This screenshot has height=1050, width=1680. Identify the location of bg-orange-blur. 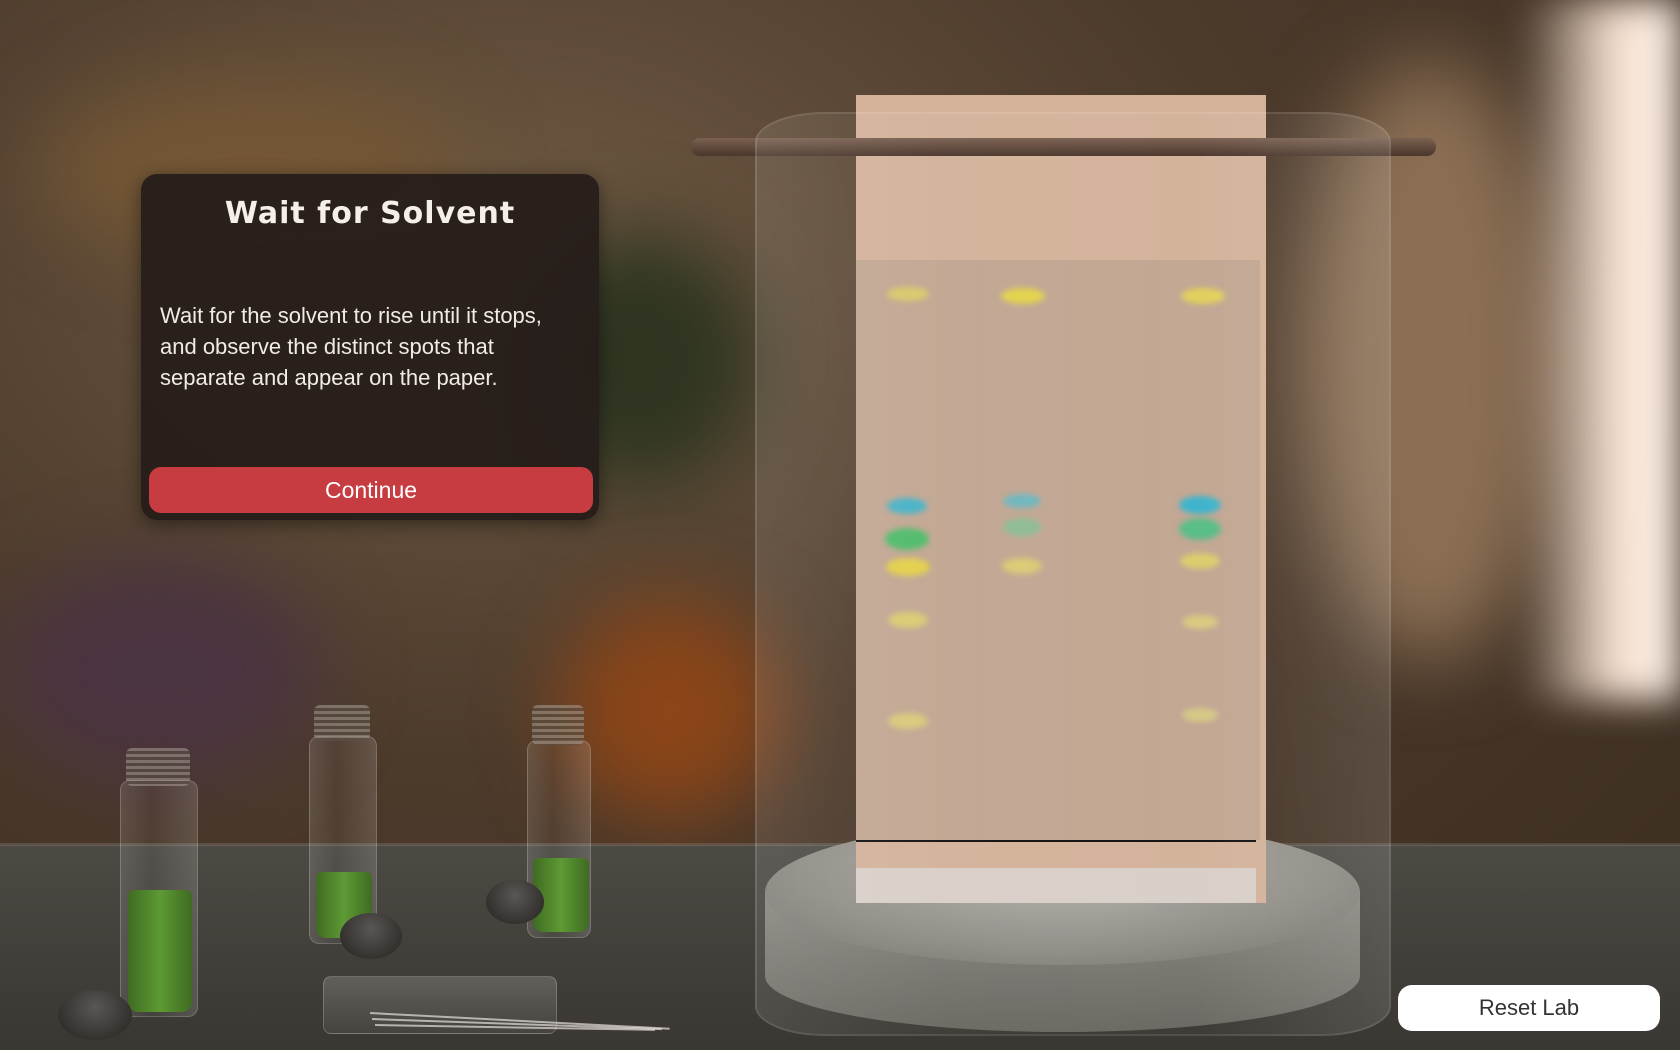
(670, 710).